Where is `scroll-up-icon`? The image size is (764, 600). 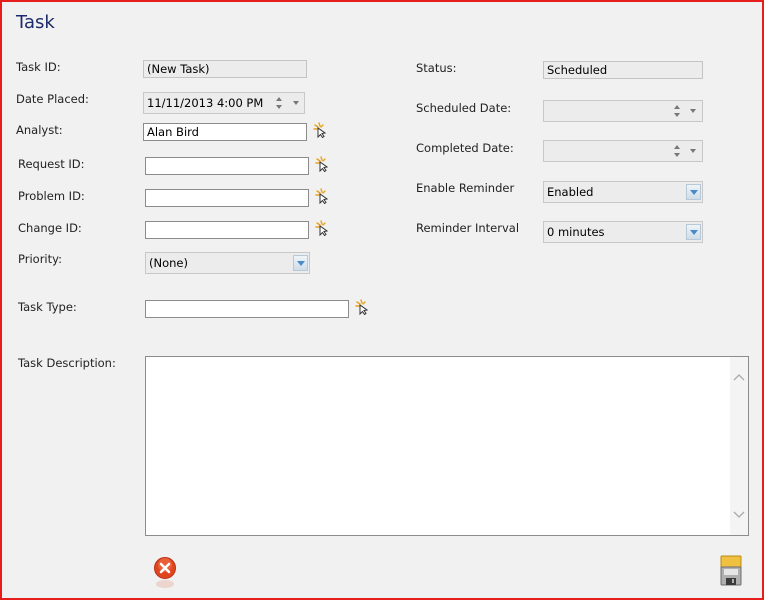 scroll-up-icon is located at coordinates (739, 378).